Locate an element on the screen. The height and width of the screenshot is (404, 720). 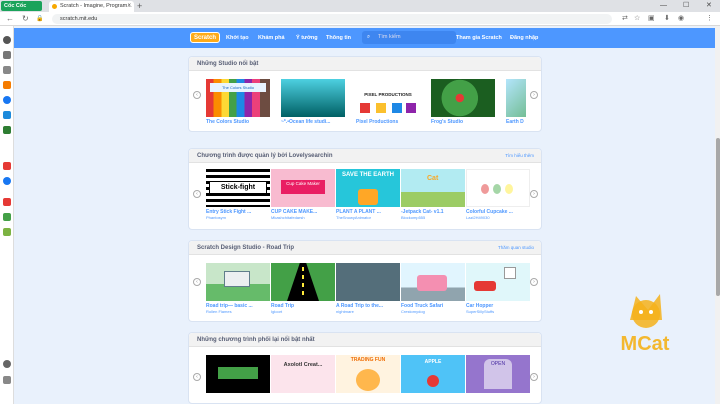
translate-icon: ⇄ is located at coordinates (625, 19).